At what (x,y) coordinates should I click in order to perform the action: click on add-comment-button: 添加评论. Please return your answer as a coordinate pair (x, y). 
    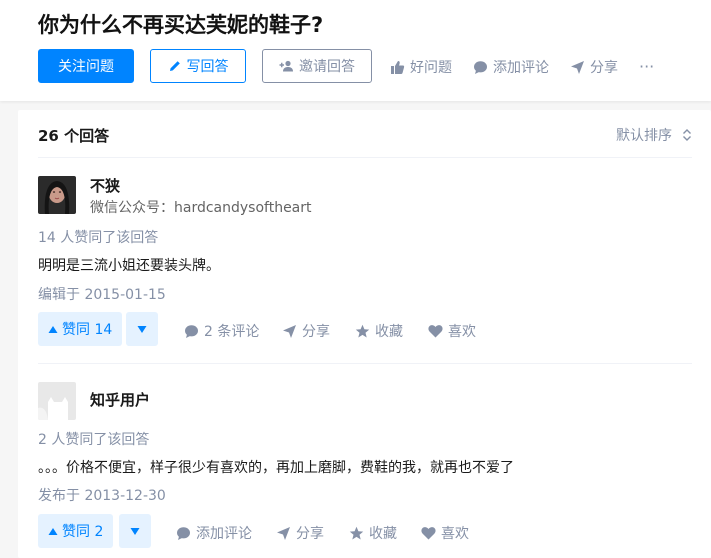
    Looking at the image, I should click on (214, 533).